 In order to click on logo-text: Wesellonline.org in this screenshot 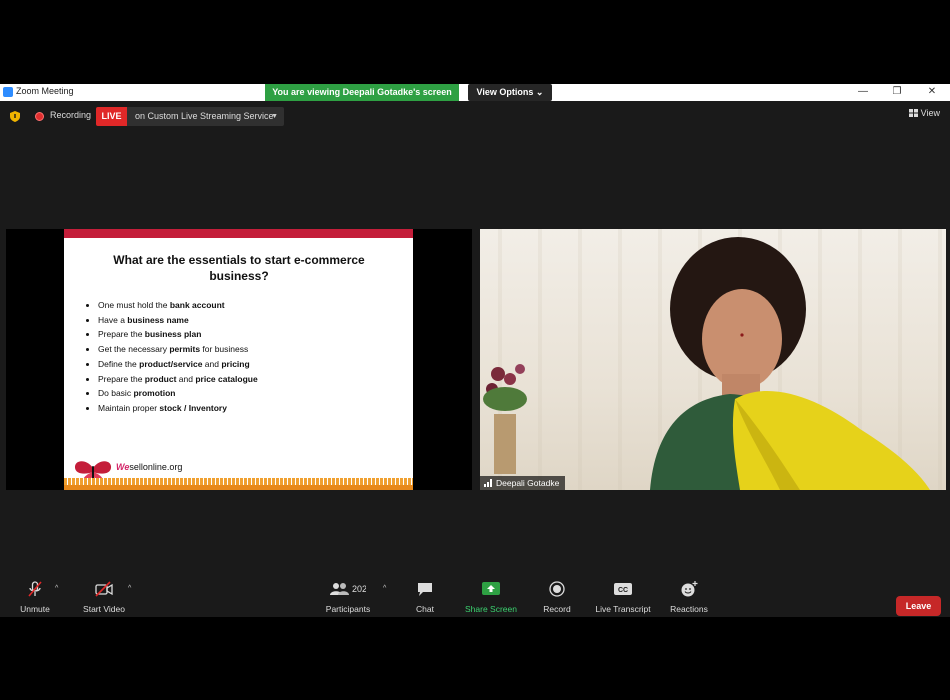, I will do `click(149, 467)`.